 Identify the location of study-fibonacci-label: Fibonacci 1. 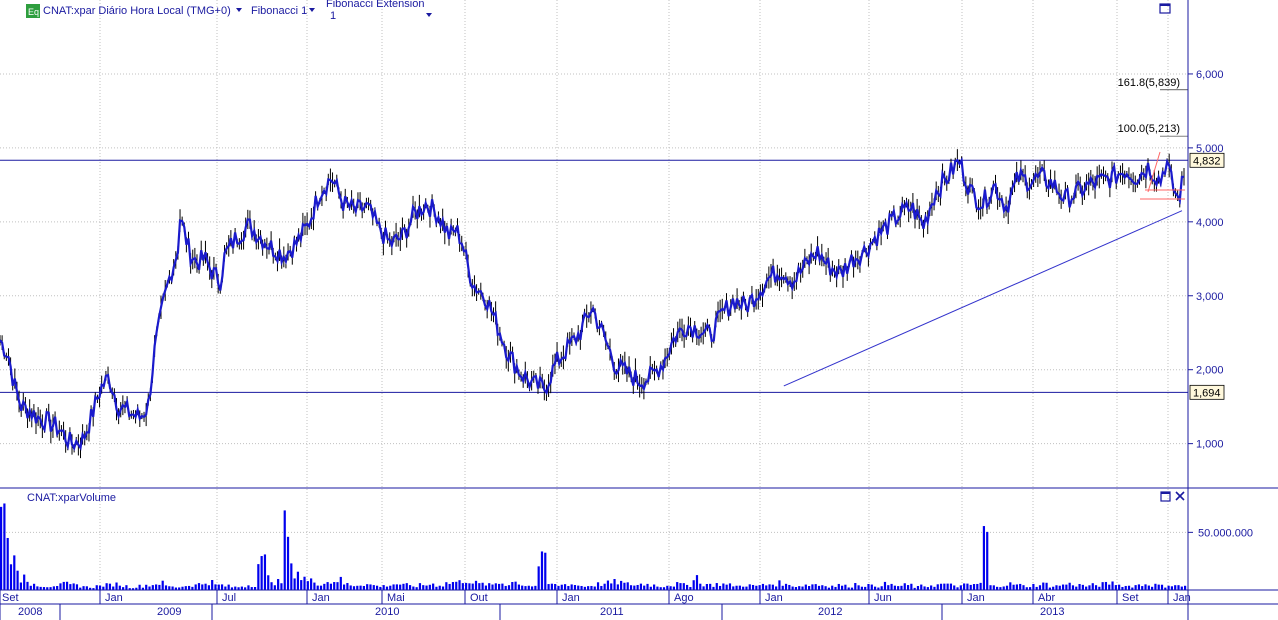
(279, 11).